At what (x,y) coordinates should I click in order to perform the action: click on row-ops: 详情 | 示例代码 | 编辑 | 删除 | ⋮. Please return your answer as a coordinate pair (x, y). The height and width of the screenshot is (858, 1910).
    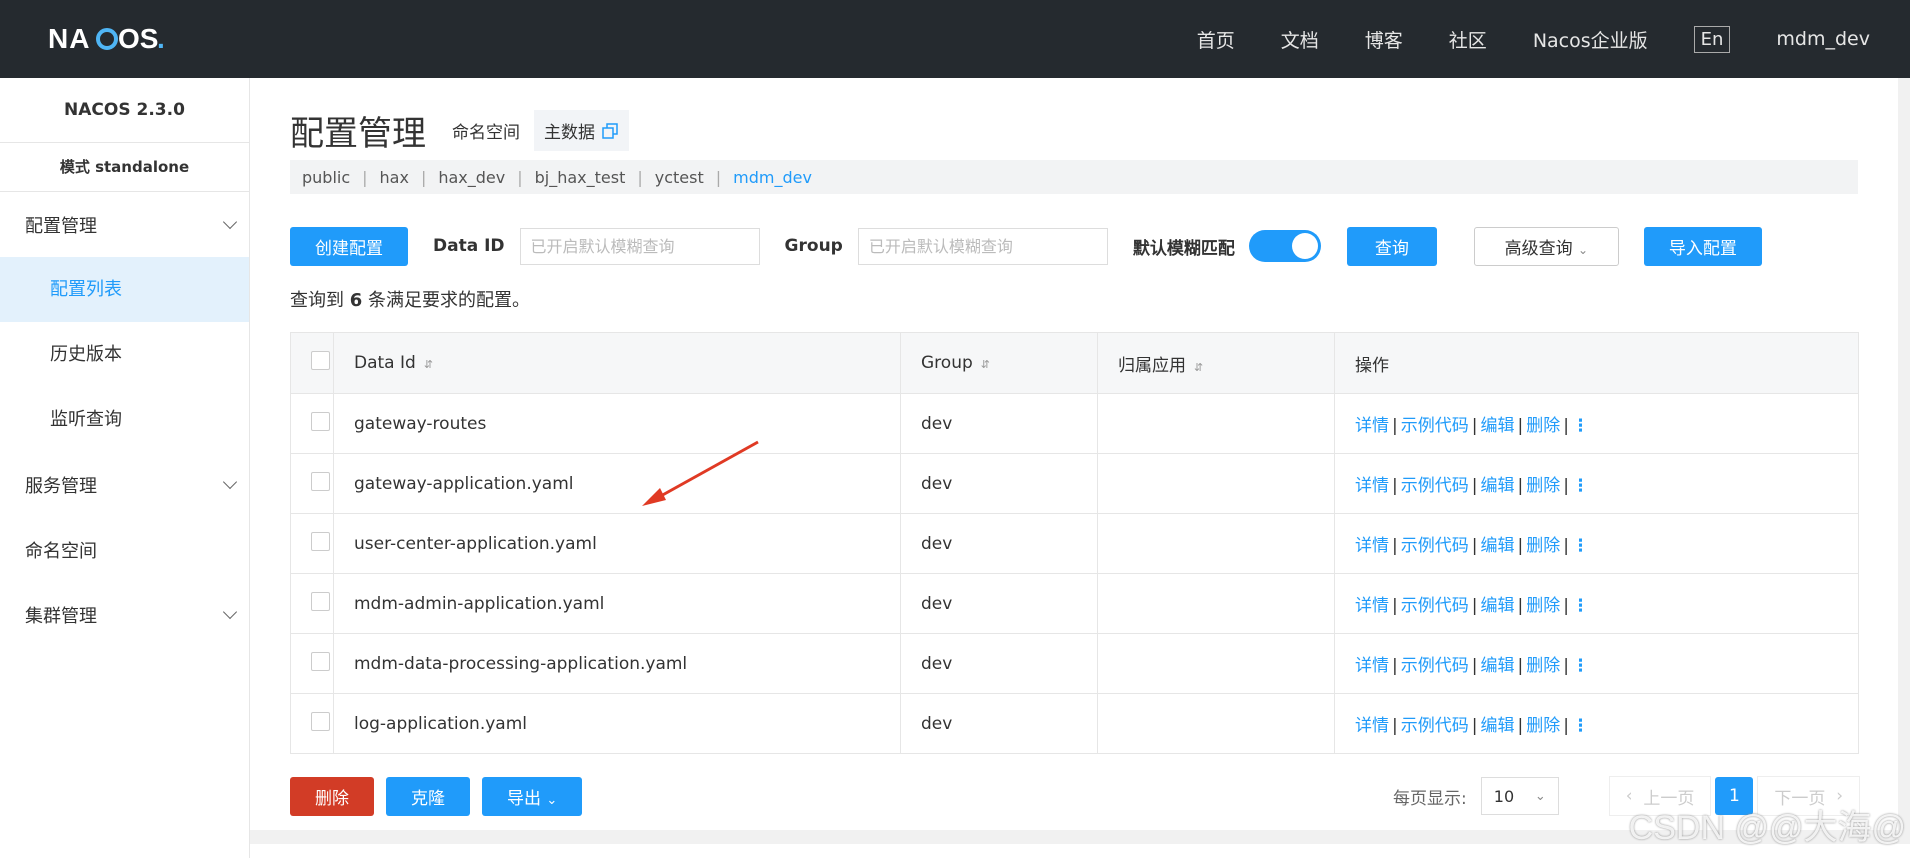
    Looking at the image, I should click on (1596, 423).